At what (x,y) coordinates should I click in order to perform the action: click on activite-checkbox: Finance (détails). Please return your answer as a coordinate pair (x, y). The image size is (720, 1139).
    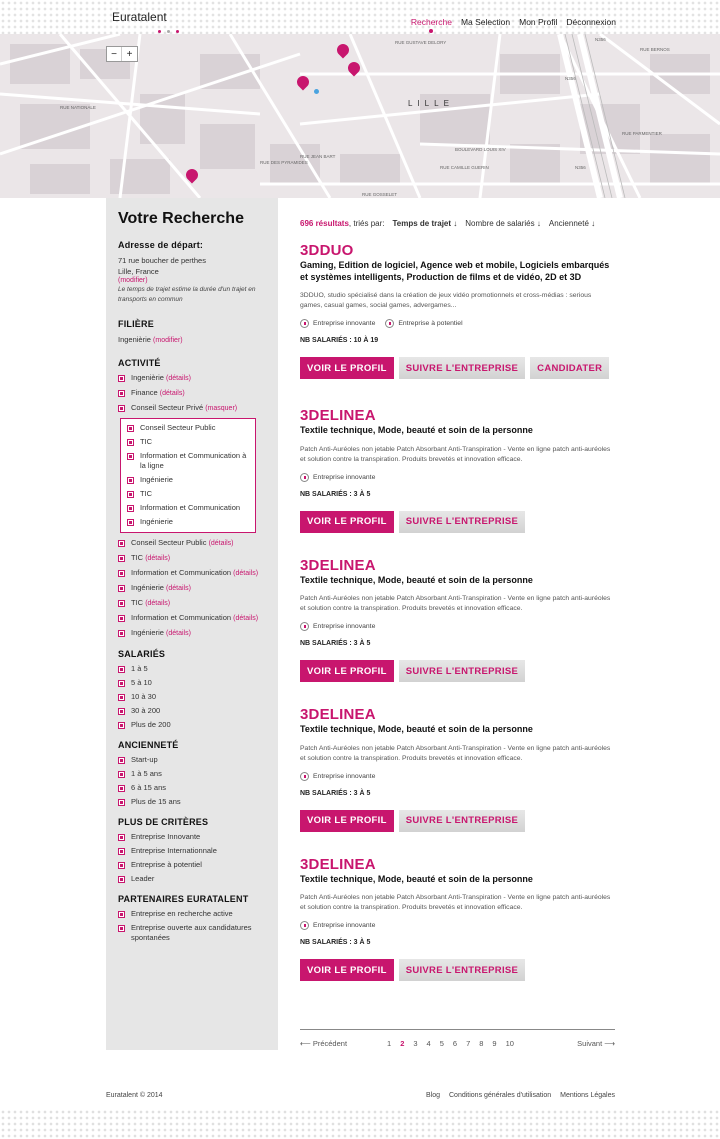
    Looking at the image, I should click on (192, 393).